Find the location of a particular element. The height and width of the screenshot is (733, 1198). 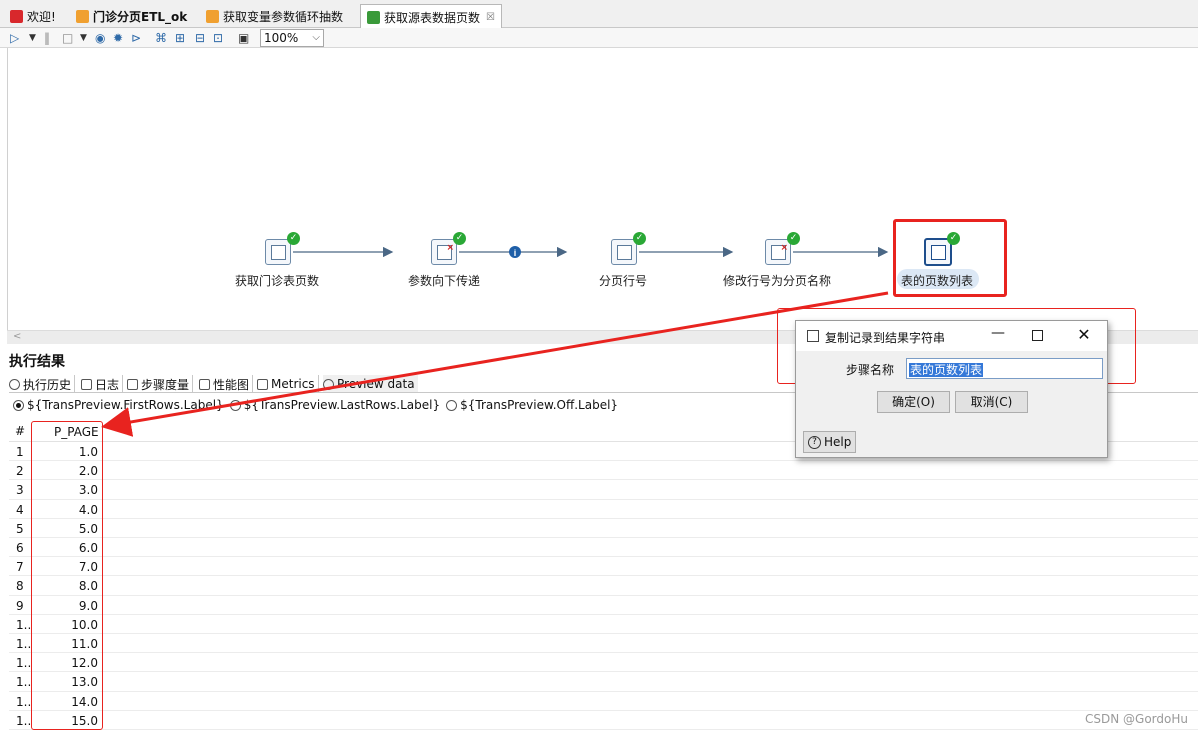

dialog-titlebar: 复制记录到结果字符串 — ✕ is located at coordinates (951, 336).